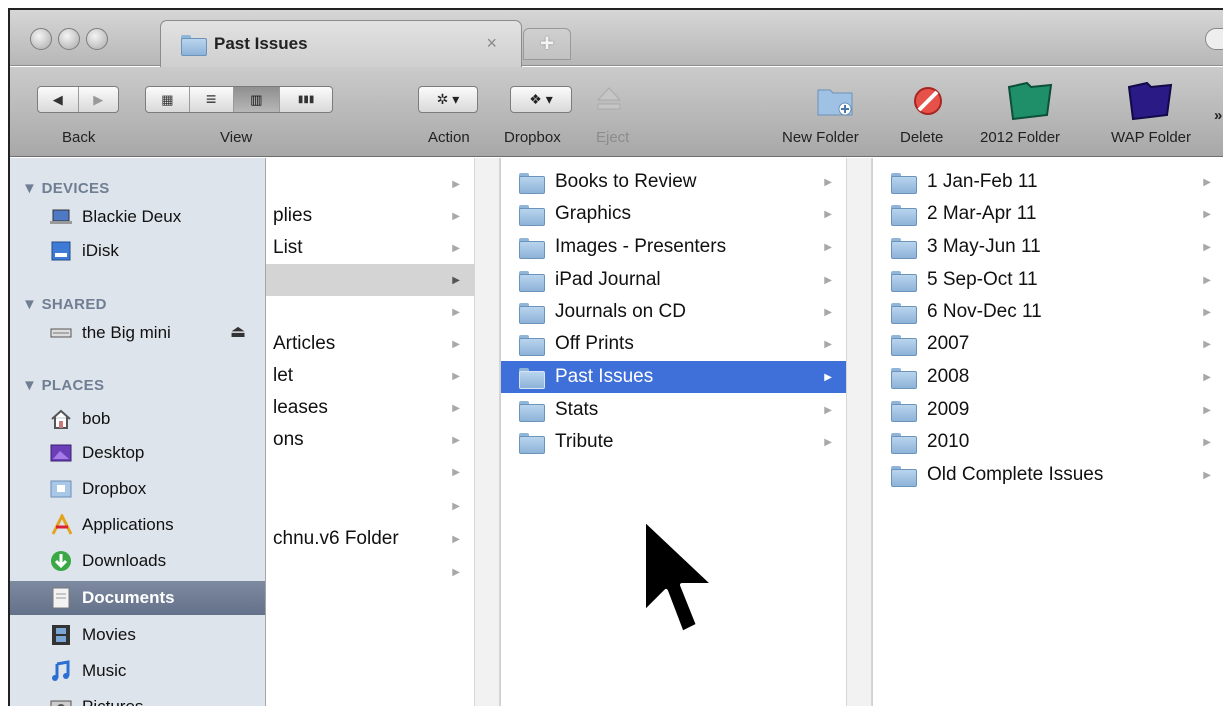  What do you see at coordinates (137, 598) in the screenshot?
I see `sidebar-item-documents: Documents` at bounding box center [137, 598].